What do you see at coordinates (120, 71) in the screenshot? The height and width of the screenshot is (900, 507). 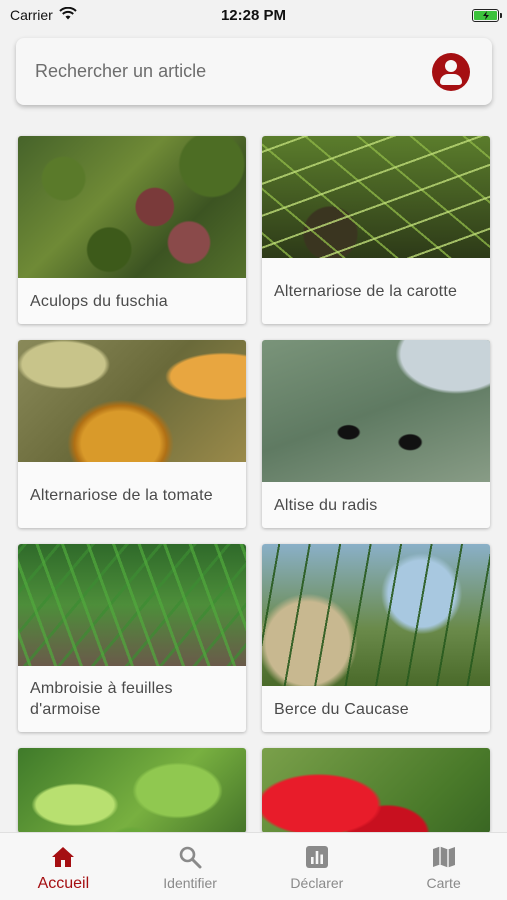 I see `search-input: Rechercher un article` at bounding box center [120, 71].